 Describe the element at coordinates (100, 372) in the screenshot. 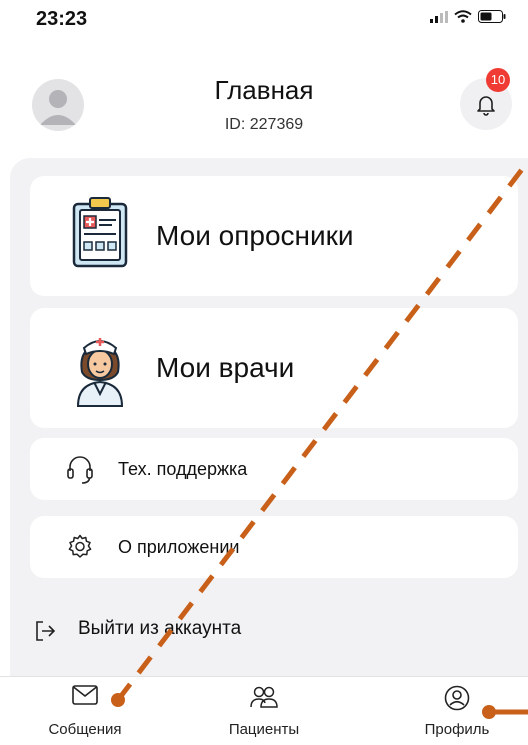

I see `nurse-icon` at that location.